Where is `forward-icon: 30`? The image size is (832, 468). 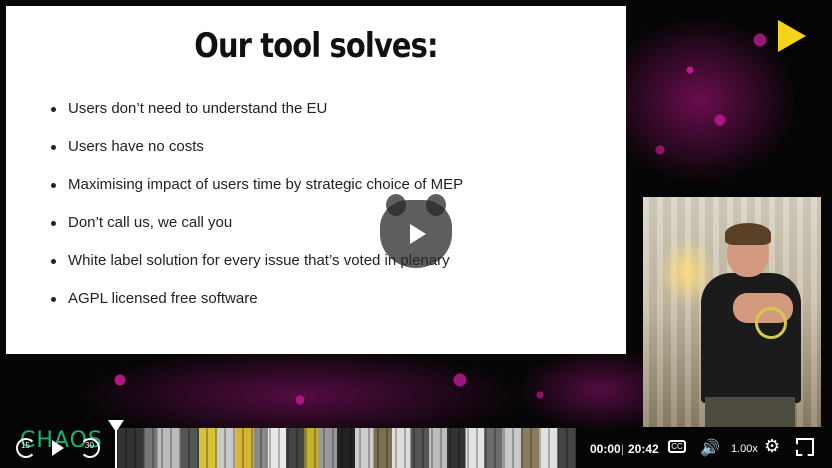
forward-icon: 30 is located at coordinates (89, 445).